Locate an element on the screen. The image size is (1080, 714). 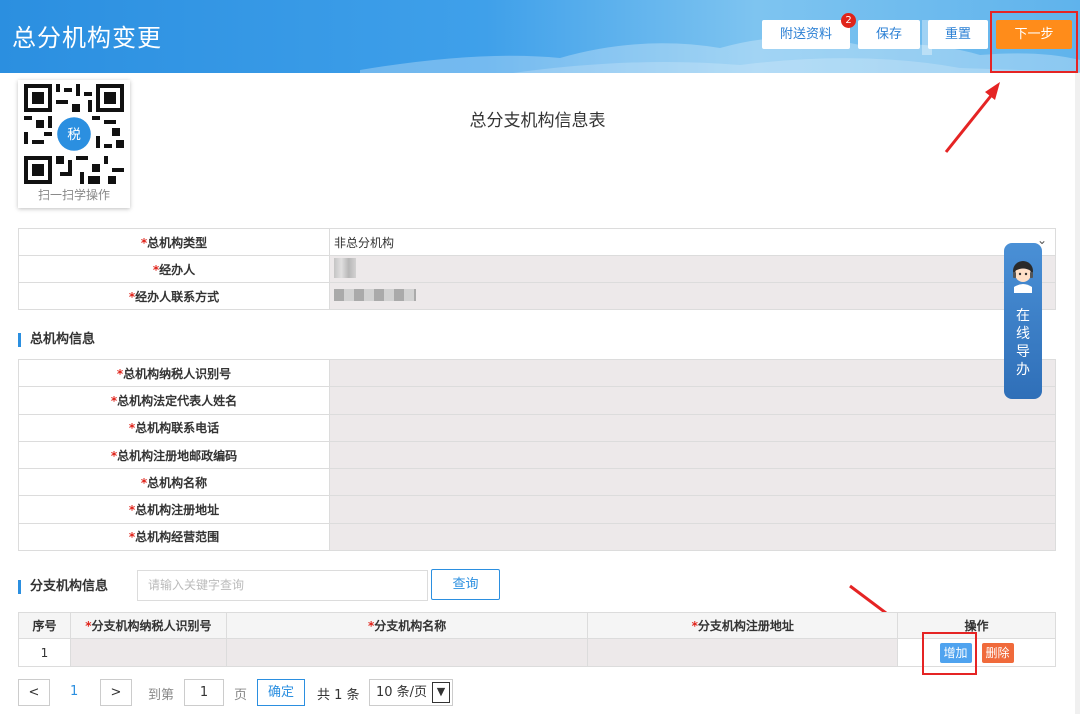
basic-info-table: *总机构类型 非总分机构 ⌄ *经办人 *经办人联系方式 is located at coordinates (537, 269).